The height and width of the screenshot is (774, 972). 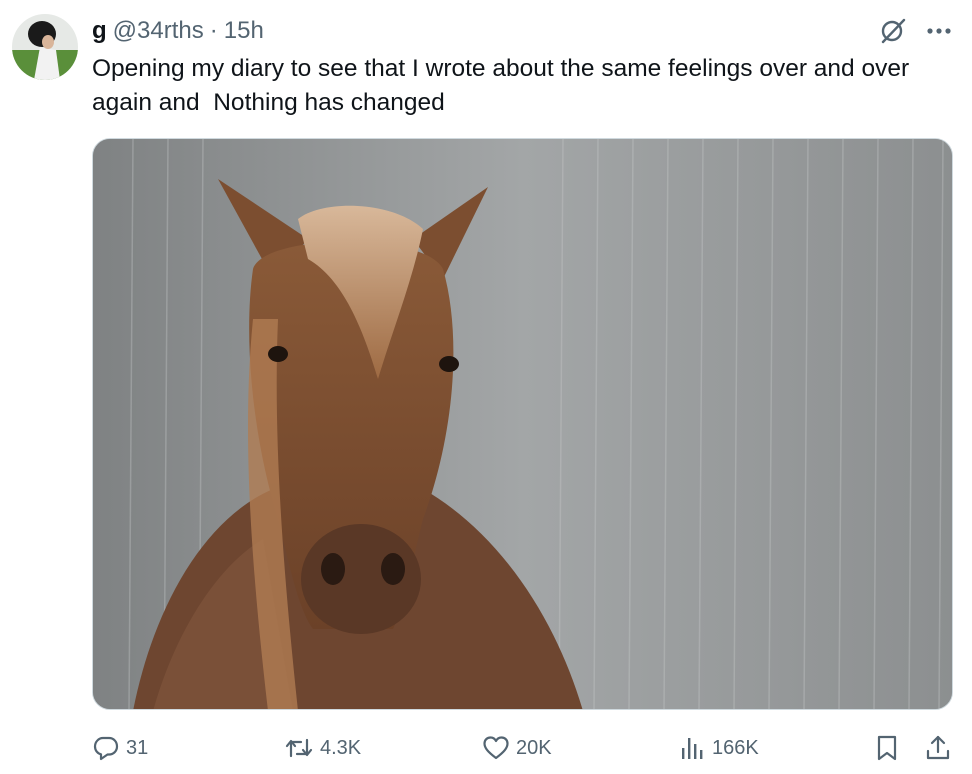 I want to click on reply-icon, so click(x=106, y=748).